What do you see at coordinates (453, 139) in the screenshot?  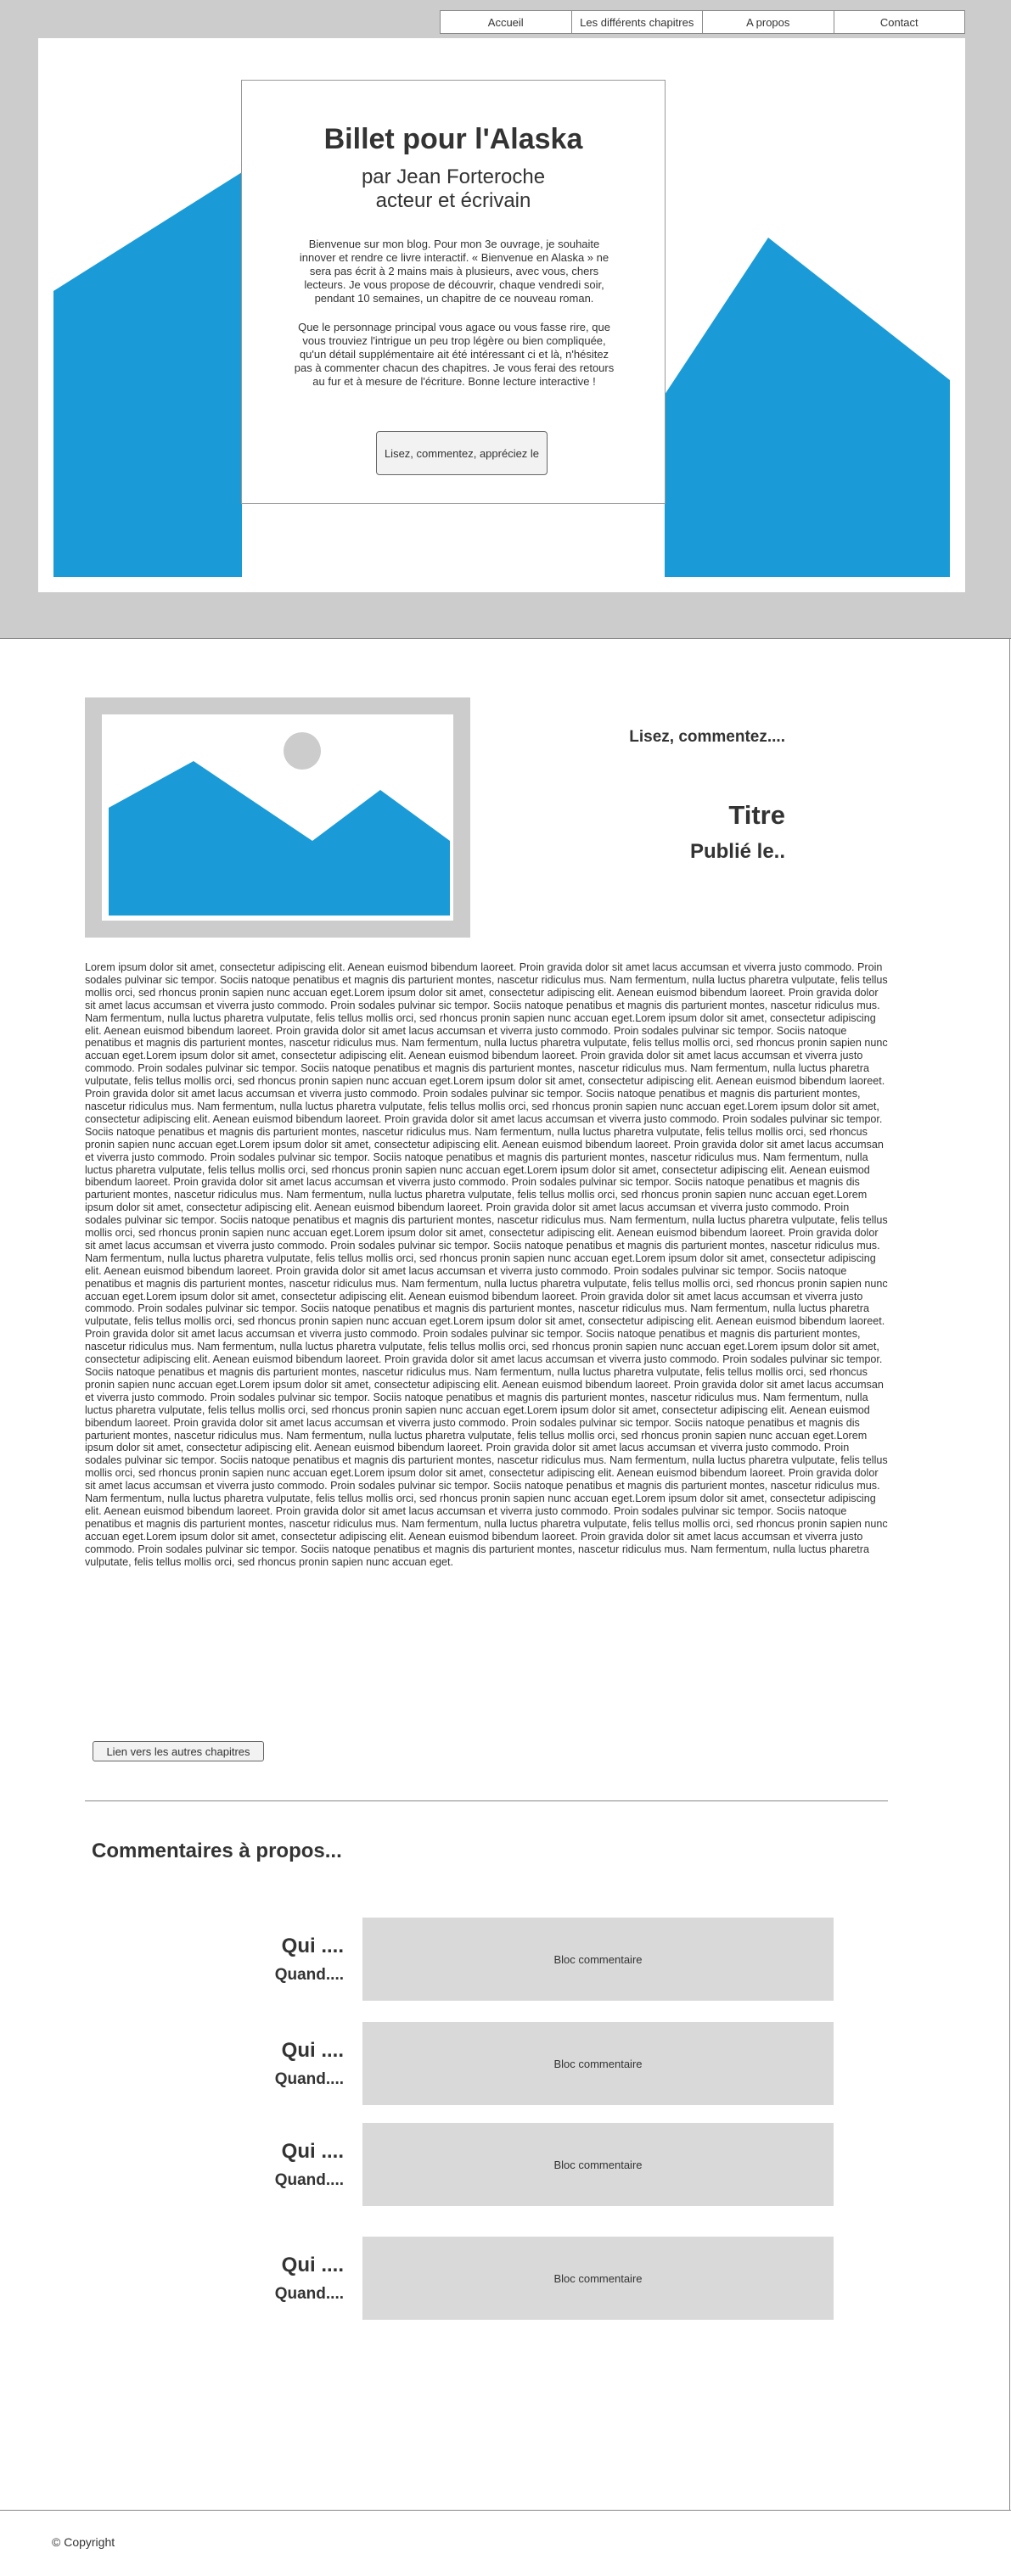 I see `hero-title: Billet pour l'Alaska` at bounding box center [453, 139].